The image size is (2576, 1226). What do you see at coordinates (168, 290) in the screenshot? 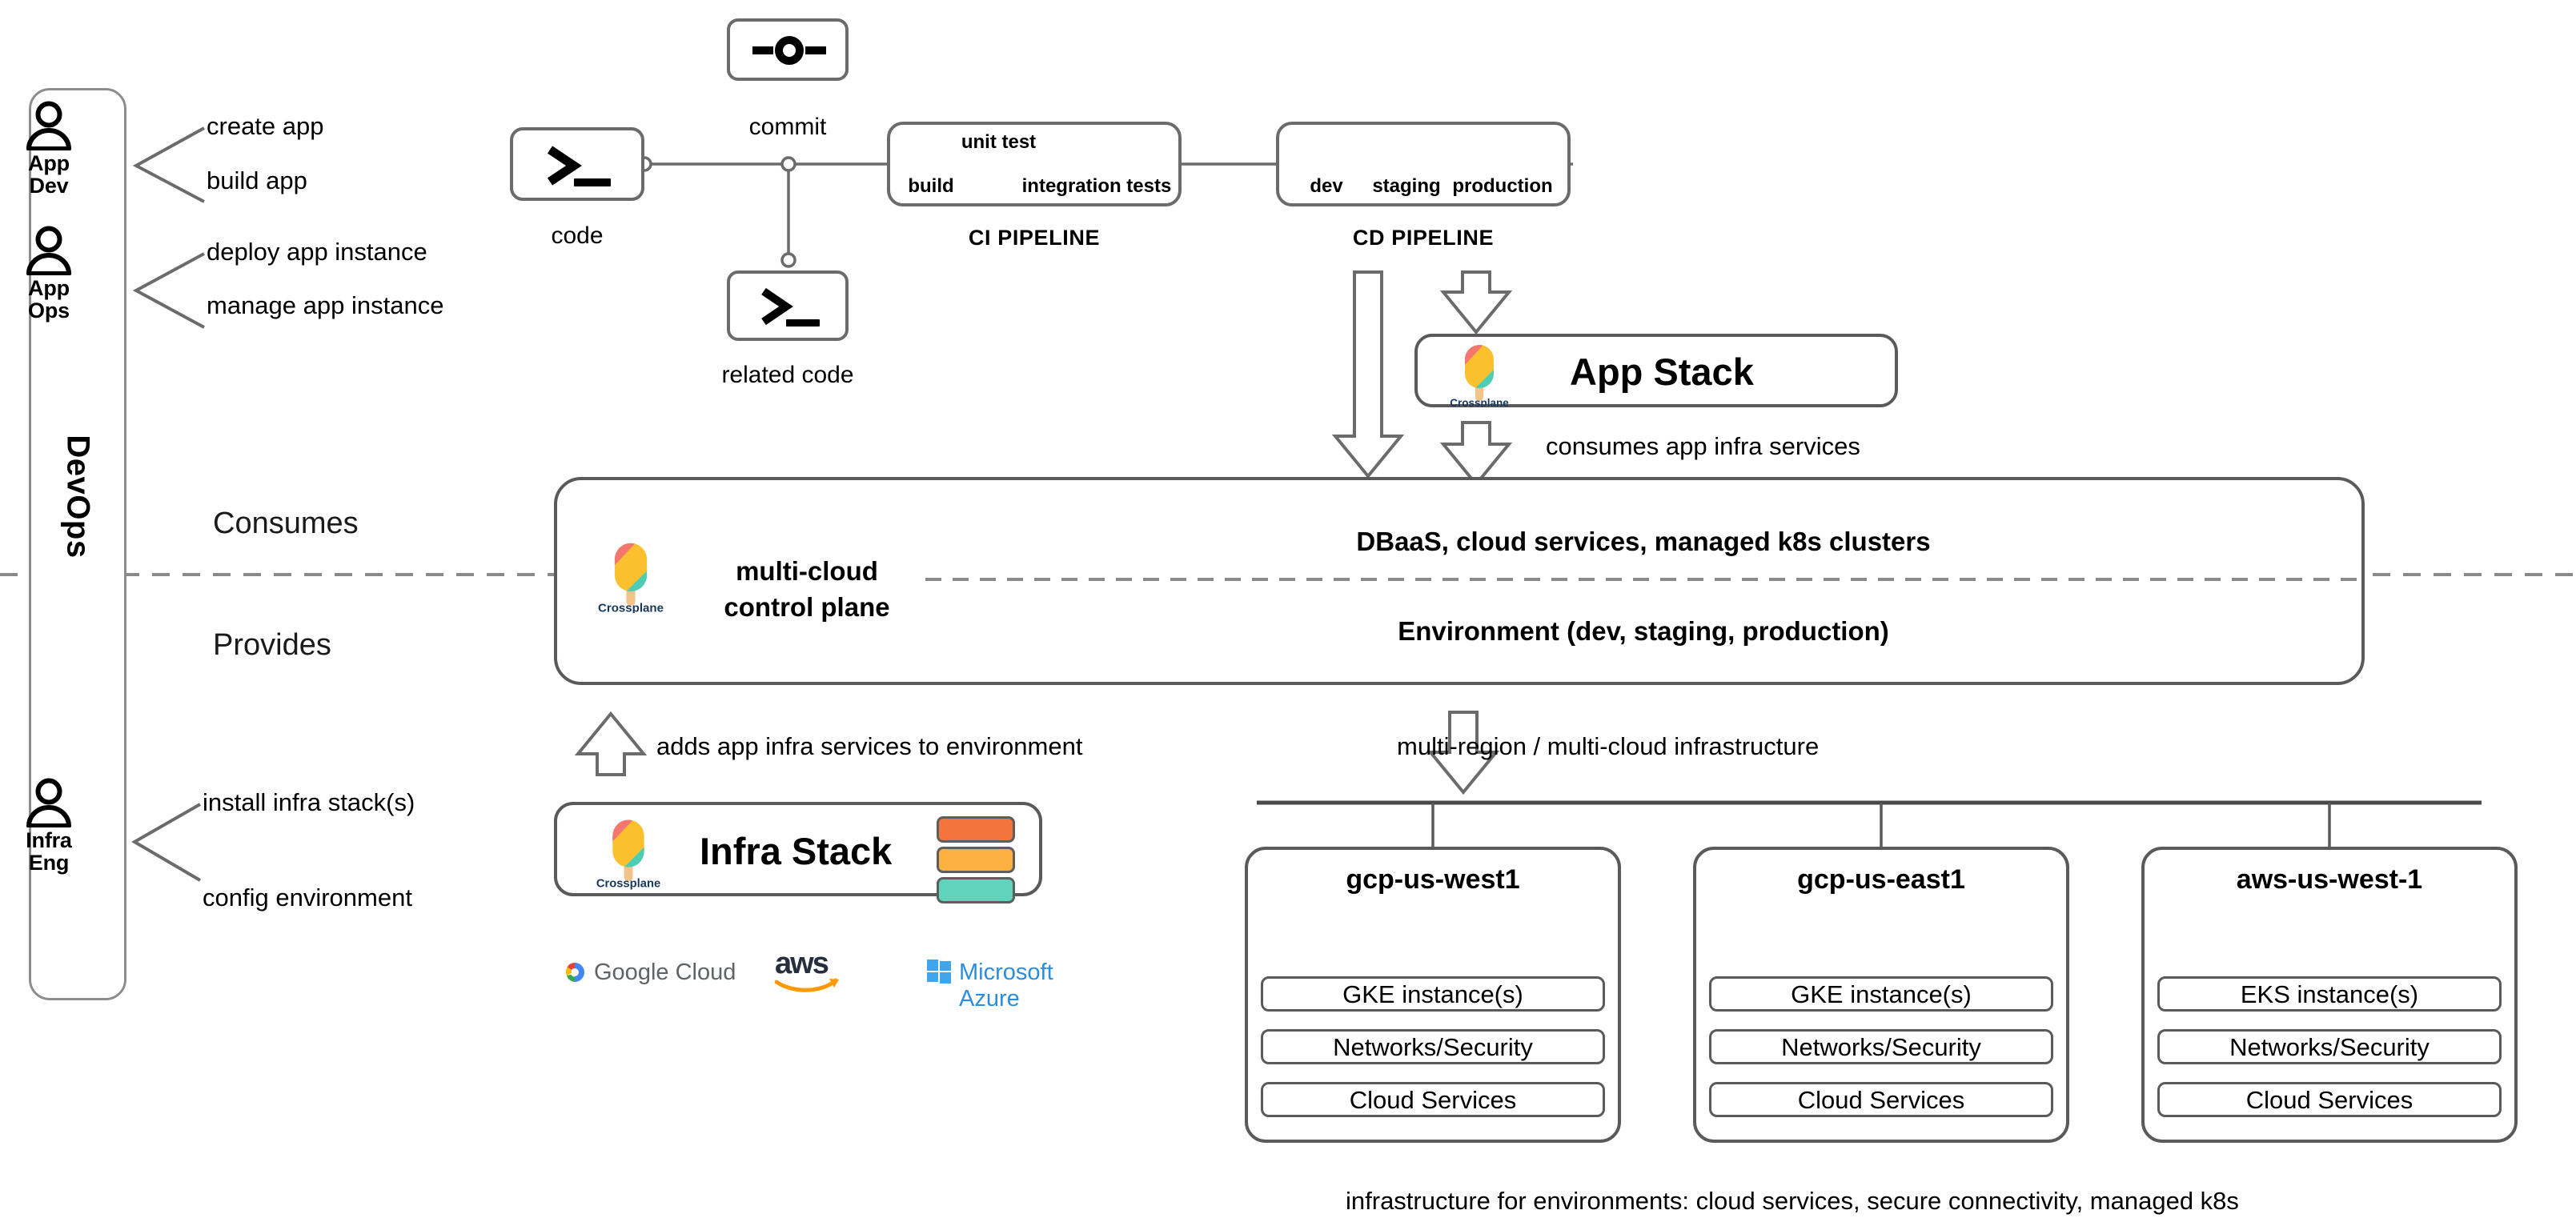
I see `bracket-app-ops` at bounding box center [168, 290].